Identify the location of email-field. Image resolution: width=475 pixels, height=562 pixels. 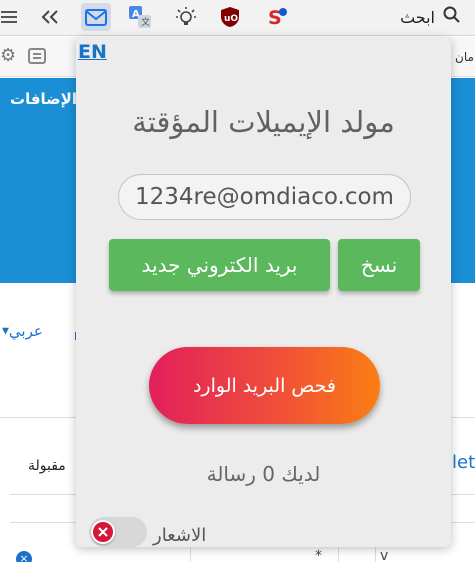
(264, 197).